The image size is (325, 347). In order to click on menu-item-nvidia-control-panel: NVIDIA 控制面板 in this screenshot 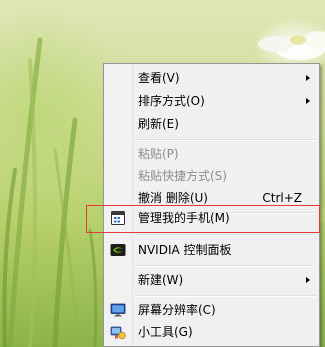, I will do `click(211, 250)`.